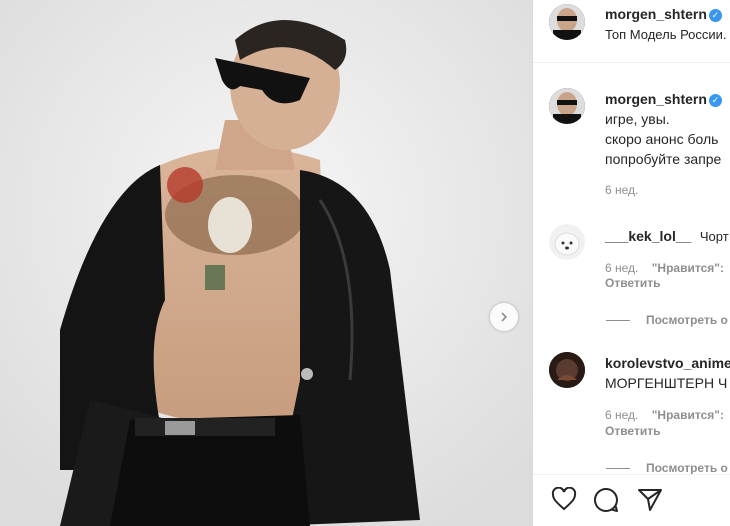 The width and height of the screenshot is (730, 526). Describe the element at coordinates (714, 236) in the screenshot. I see `comment-text: Чорт` at that location.